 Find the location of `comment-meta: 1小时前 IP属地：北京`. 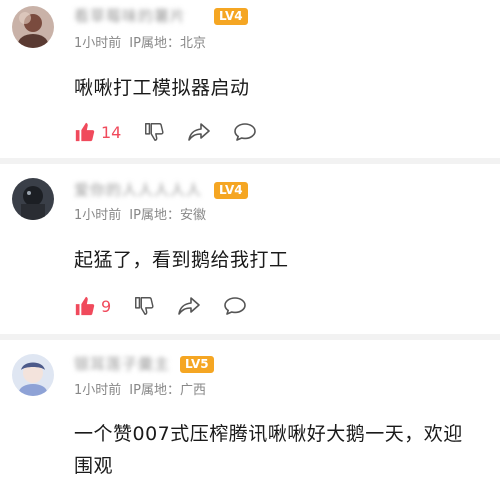

comment-meta: 1小时前 IP属地：北京 is located at coordinates (140, 44).